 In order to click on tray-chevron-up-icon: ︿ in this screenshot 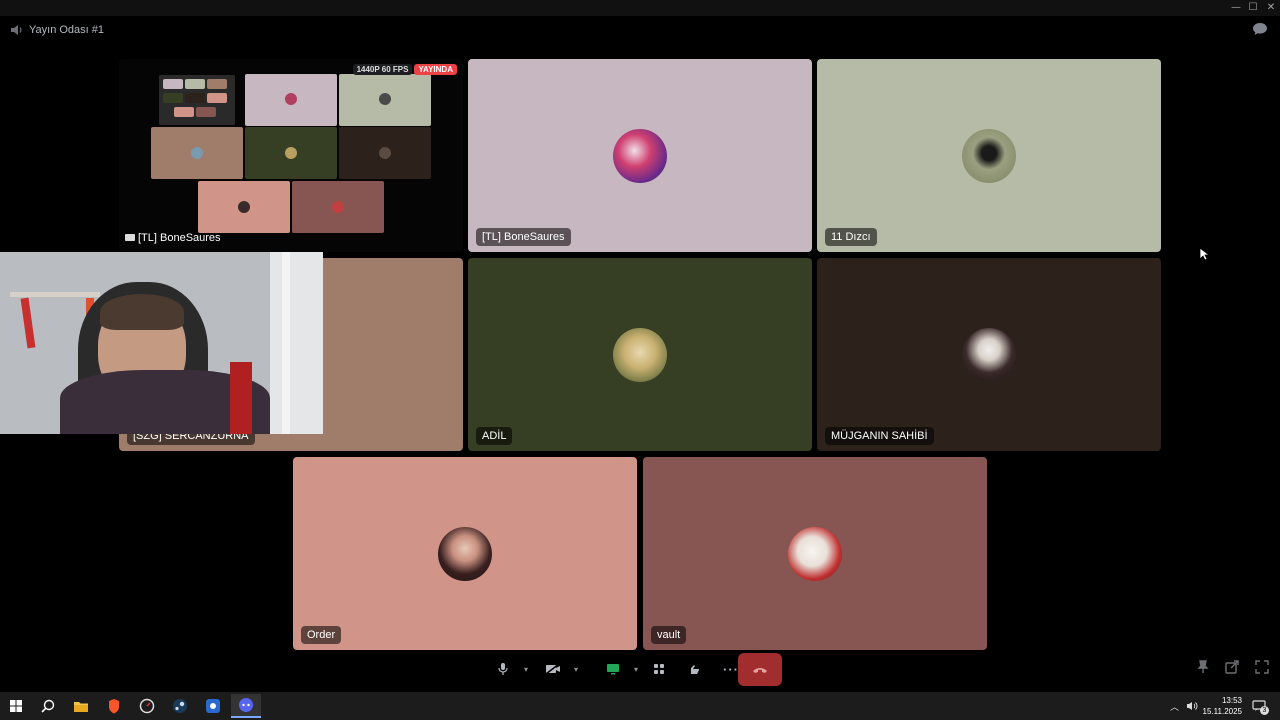, I will do `click(1174, 706)`.